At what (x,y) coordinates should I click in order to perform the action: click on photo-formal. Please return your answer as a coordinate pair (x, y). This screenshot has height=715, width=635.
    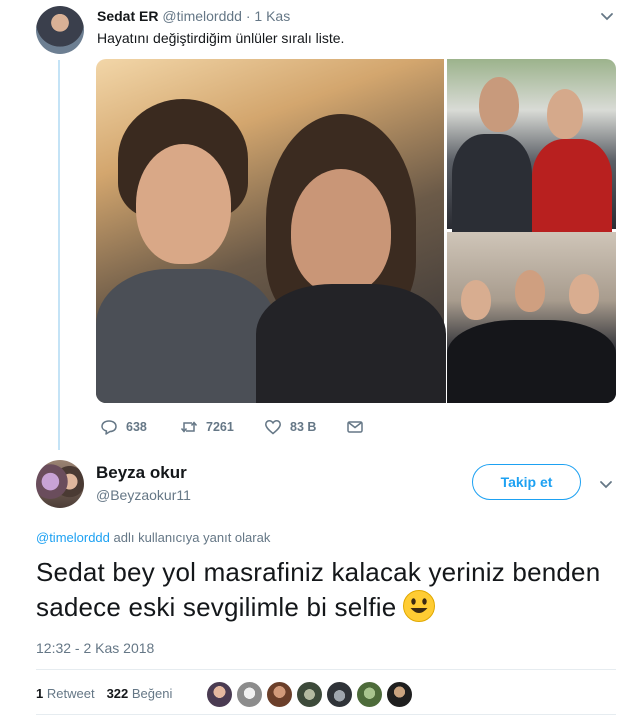
    Looking at the image, I should click on (531, 317).